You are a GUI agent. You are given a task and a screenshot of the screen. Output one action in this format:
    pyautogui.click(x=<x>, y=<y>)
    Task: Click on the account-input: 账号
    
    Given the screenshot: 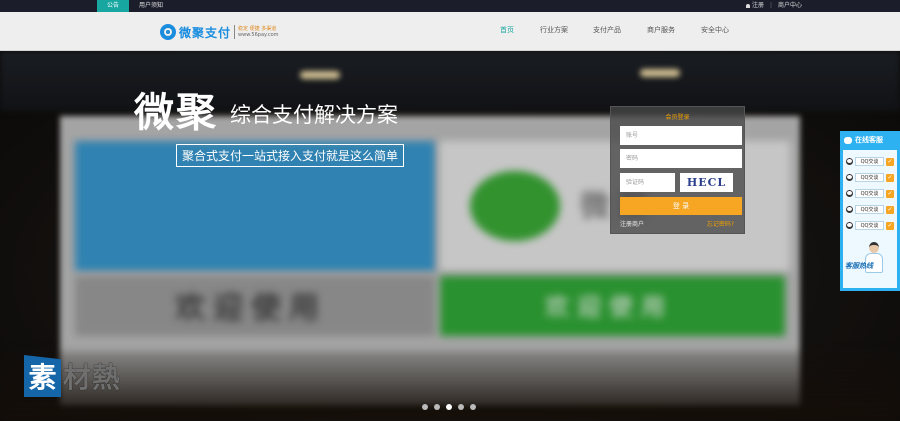 What is the action you would take?
    pyautogui.click(x=681, y=135)
    